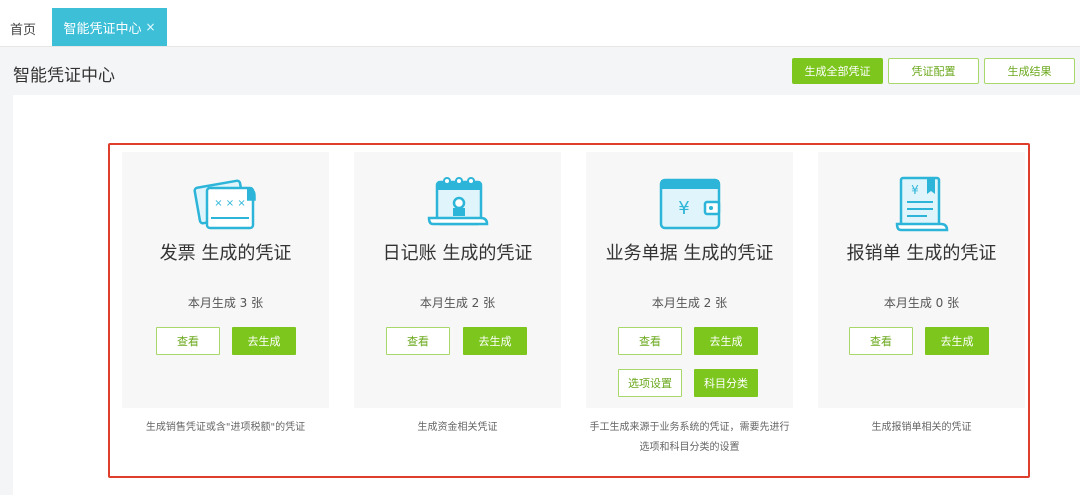  Describe the element at coordinates (457, 427) in the screenshot. I see `card-description: 生成资金相关凭证` at that location.